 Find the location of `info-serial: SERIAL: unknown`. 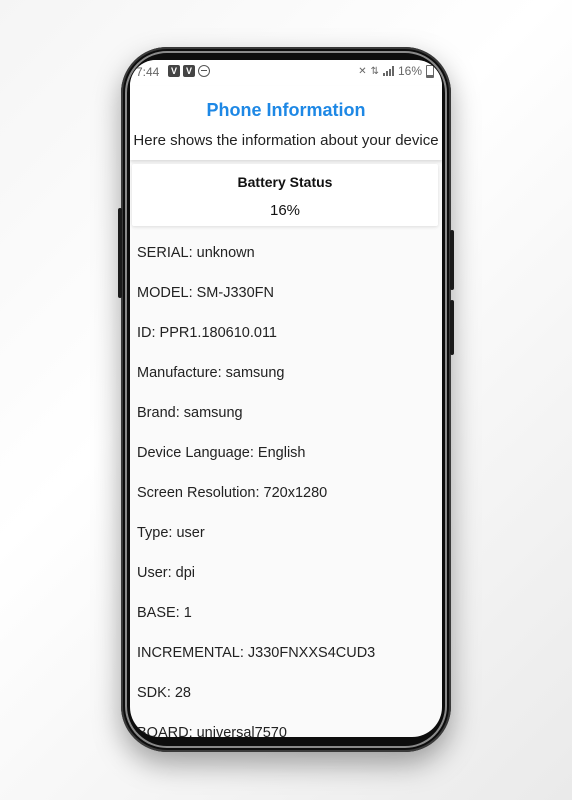

info-serial: SERIAL: unknown is located at coordinates (196, 253).